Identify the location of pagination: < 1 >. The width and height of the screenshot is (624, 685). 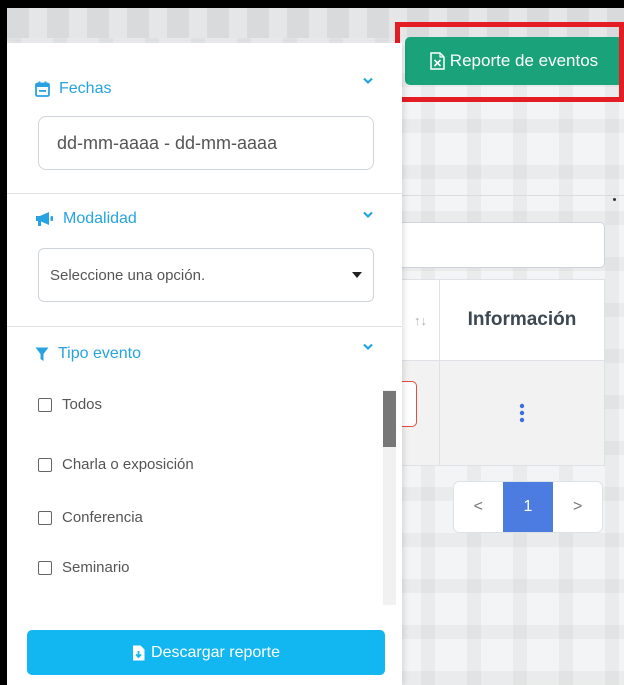
(528, 507).